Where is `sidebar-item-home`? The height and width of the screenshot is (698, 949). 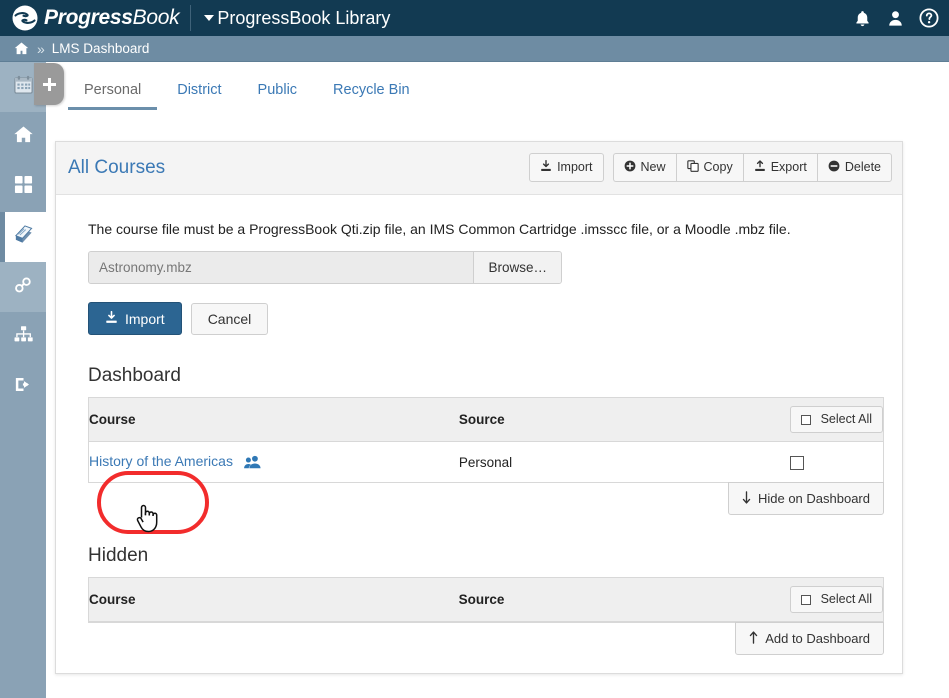
sidebar-item-home is located at coordinates (23, 137).